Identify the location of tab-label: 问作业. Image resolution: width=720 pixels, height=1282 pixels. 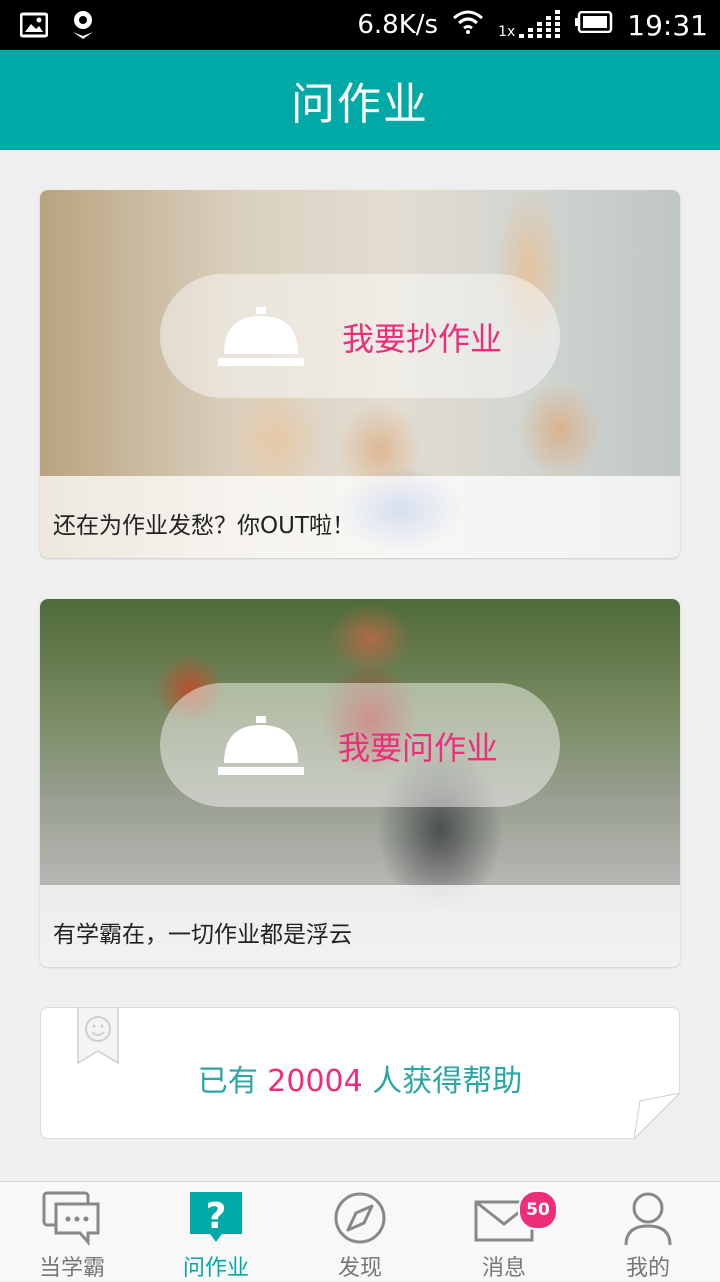
(215, 1268).